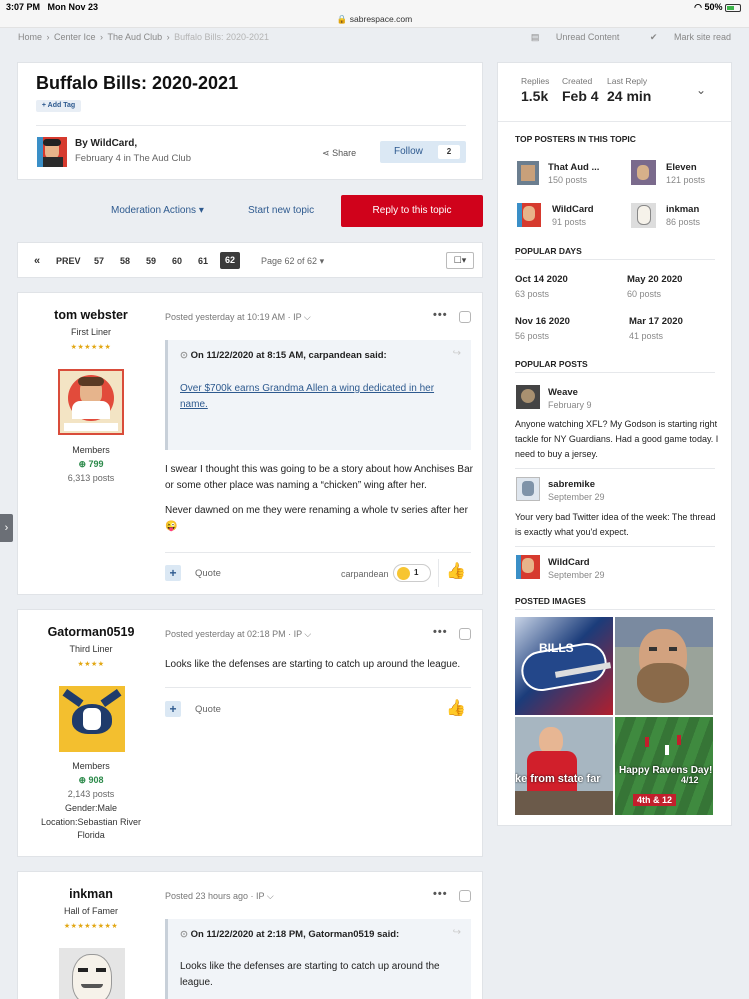 This screenshot has width=749, height=999. Describe the element at coordinates (654, 279) in the screenshot. I see `popular-day: May 20 2020` at that location.